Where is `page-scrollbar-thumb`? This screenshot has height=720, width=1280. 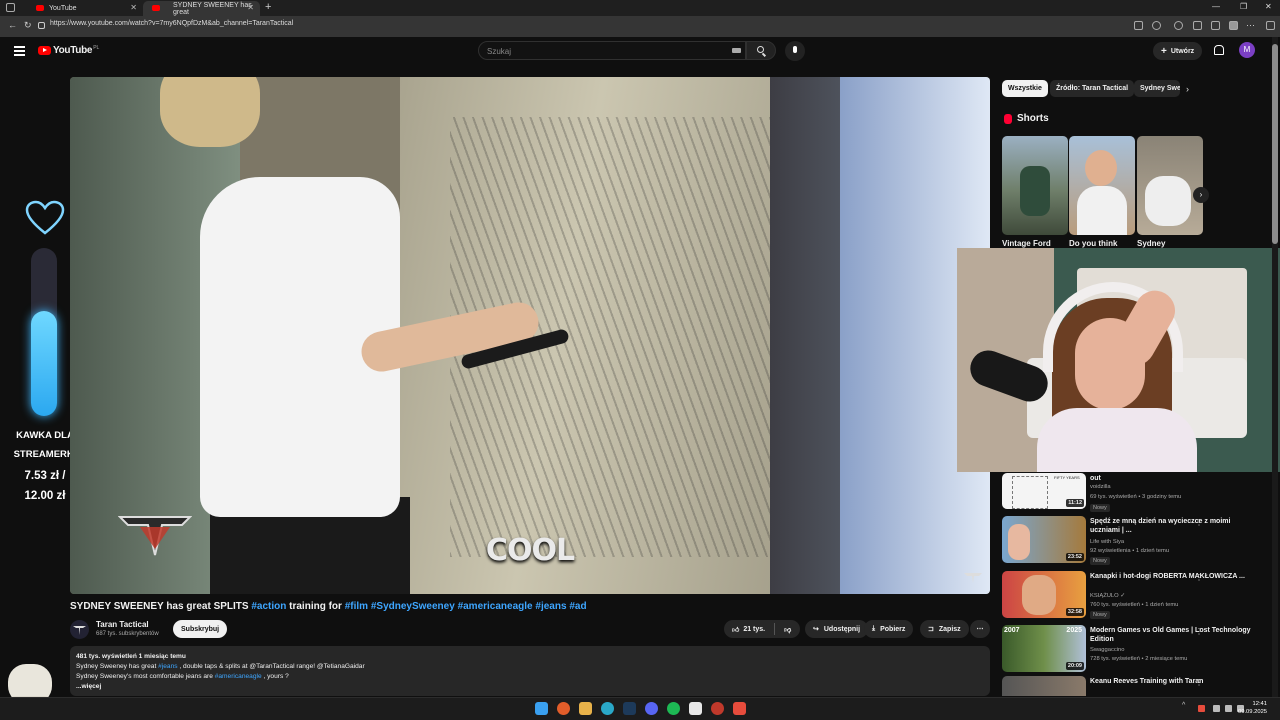 page-scrollbar-thumb is located at coordinates (1275, 144).